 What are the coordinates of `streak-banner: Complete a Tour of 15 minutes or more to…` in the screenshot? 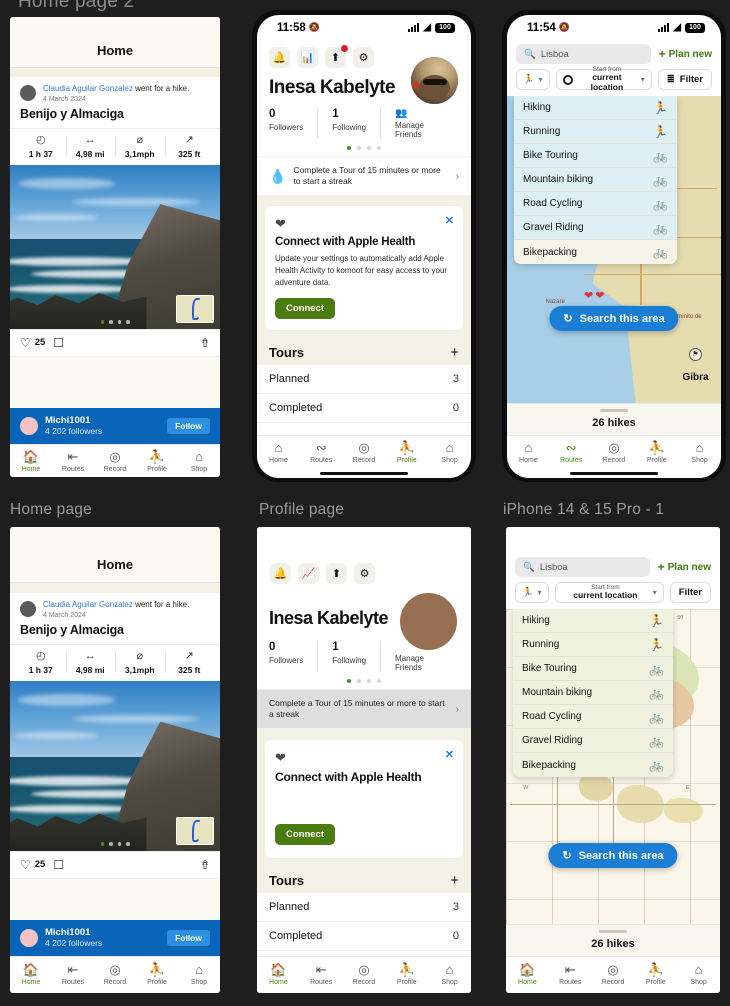 It's located at (364, 709).